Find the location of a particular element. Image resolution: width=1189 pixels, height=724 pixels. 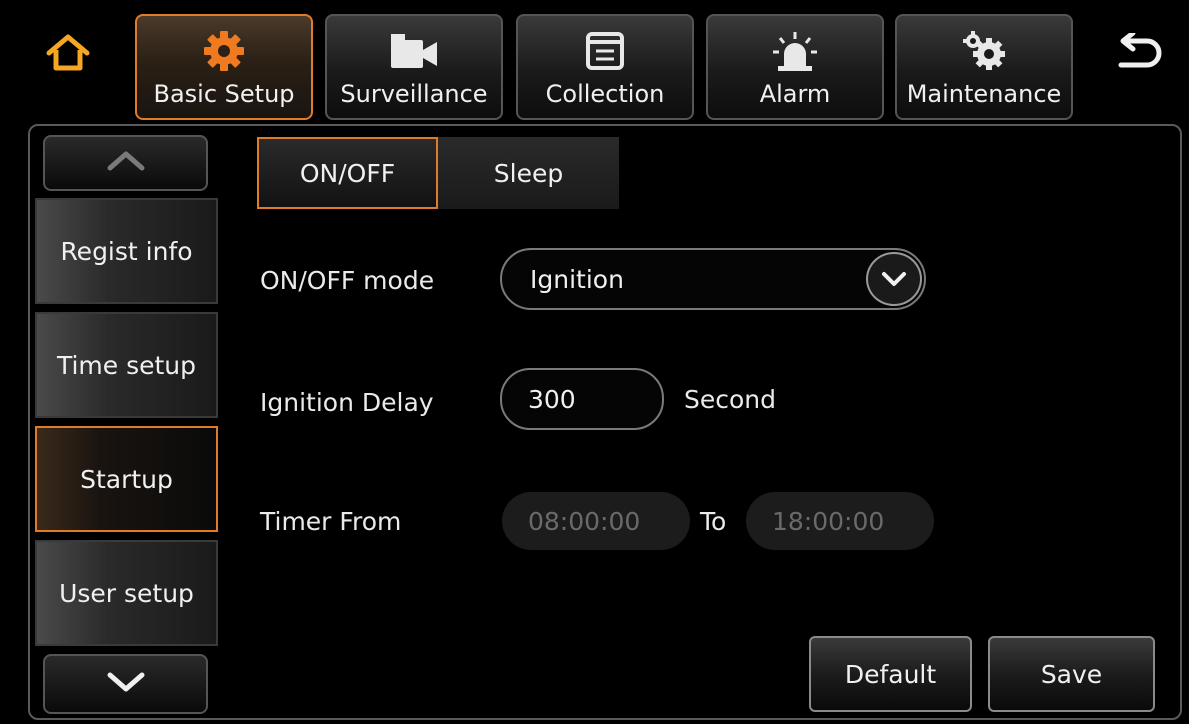

tab-label: Basic Setup is located at coordinates (224, 94).